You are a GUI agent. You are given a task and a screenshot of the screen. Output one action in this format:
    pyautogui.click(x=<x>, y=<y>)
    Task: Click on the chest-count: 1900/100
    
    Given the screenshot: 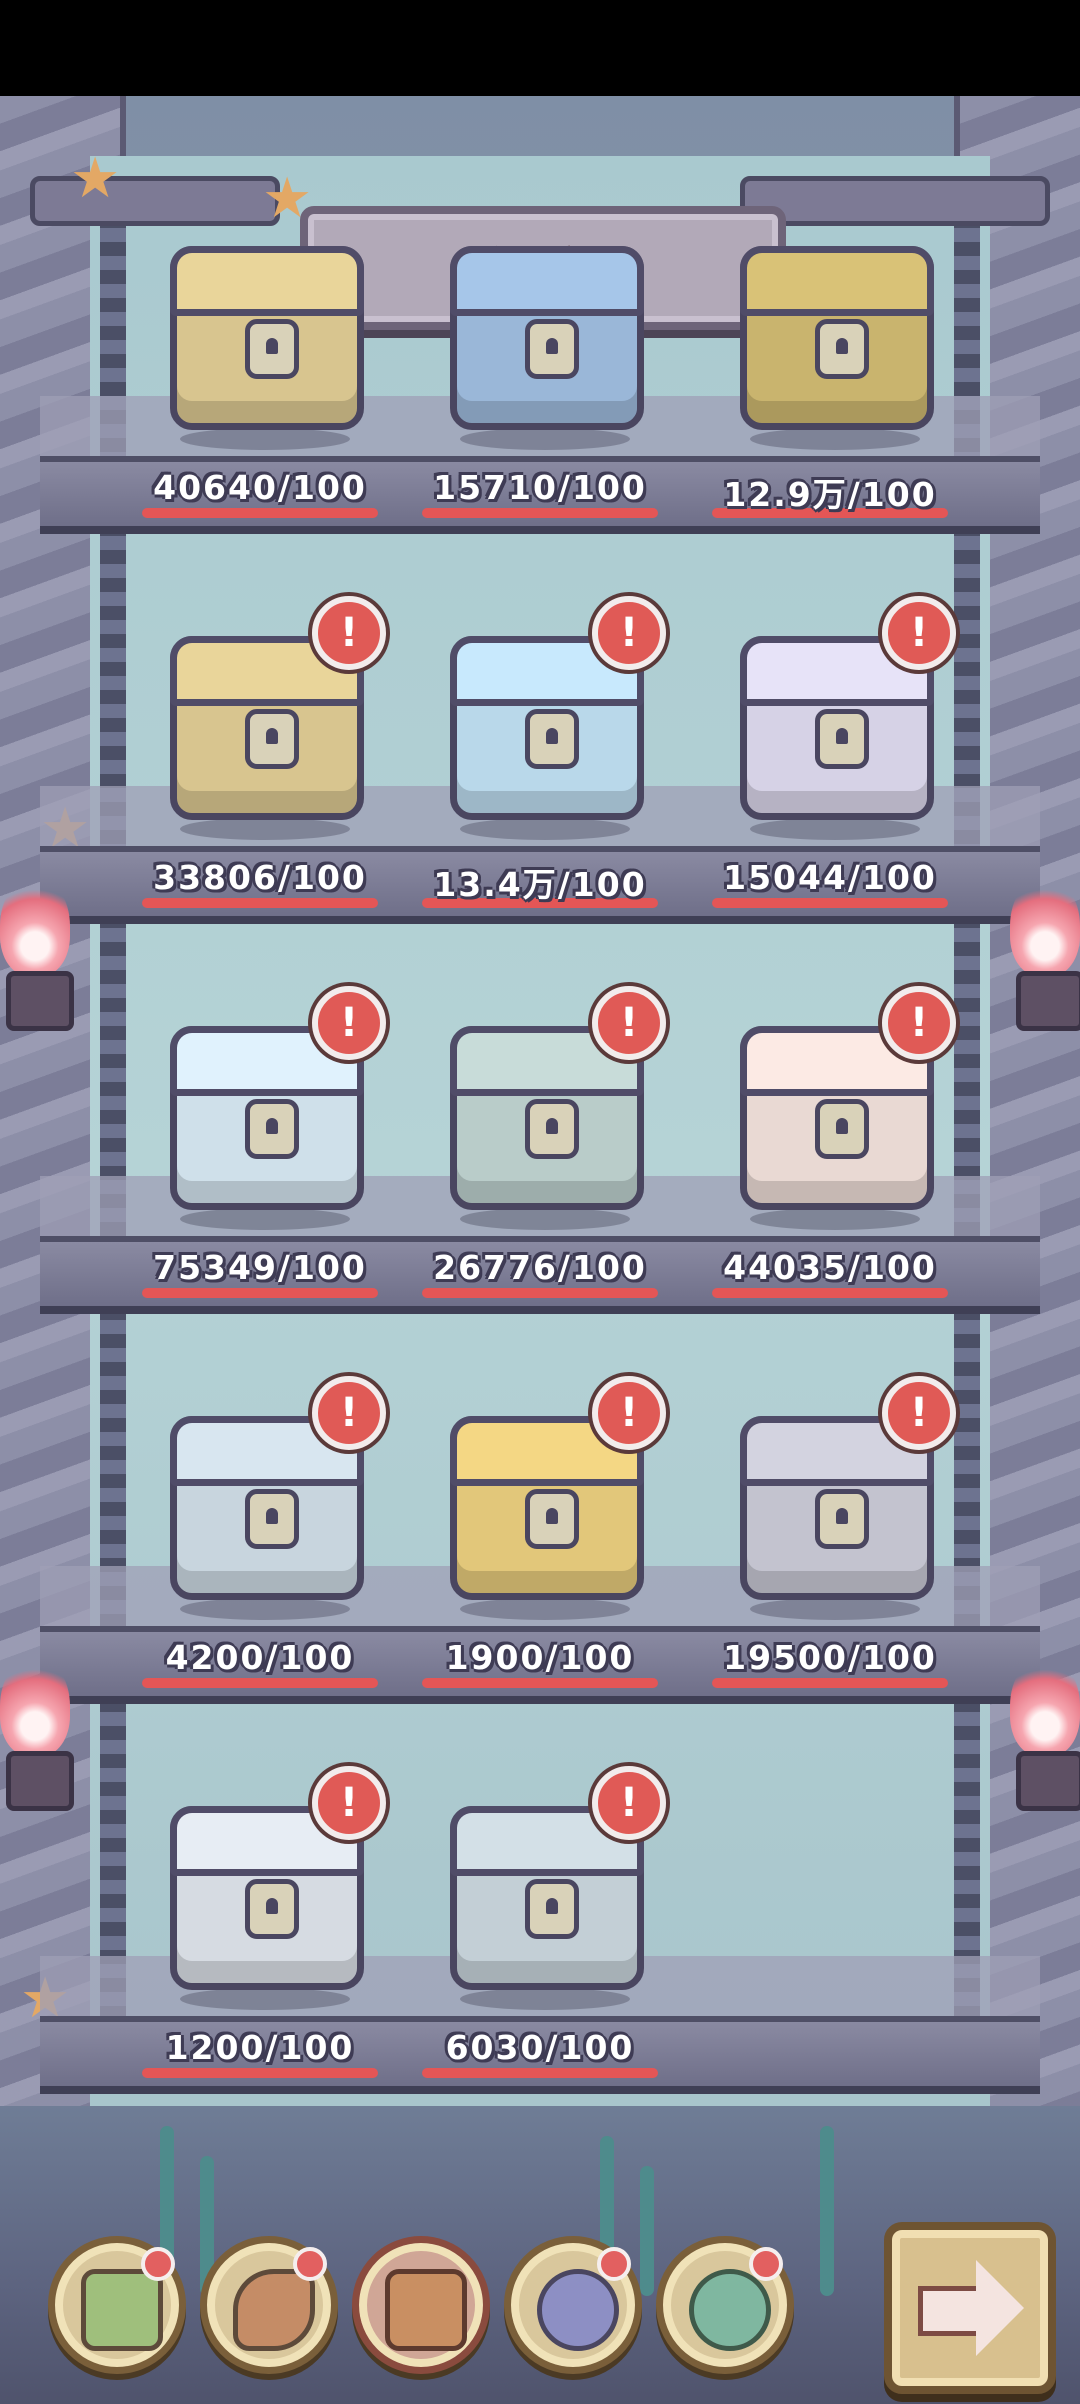 What is the action you would take?
    pyautogui.click(x=540, y=1657)
    